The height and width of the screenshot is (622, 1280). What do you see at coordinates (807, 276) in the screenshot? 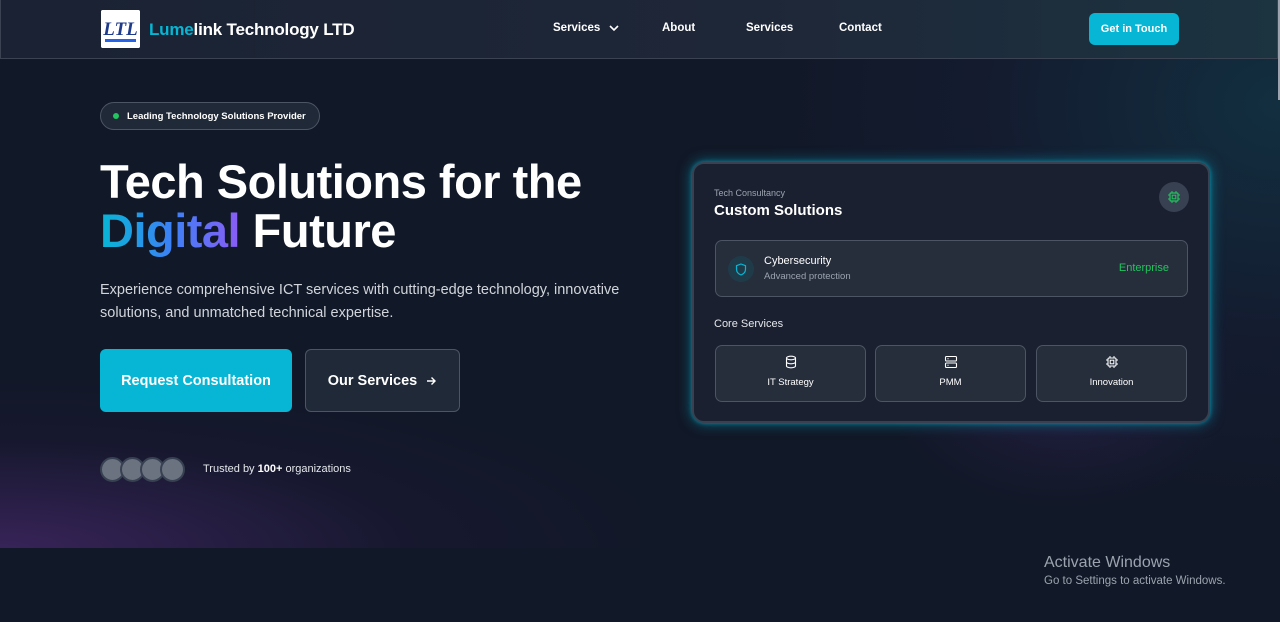
I see `feature-subtitle: Advanced protection` at bounding box center [807, 276].